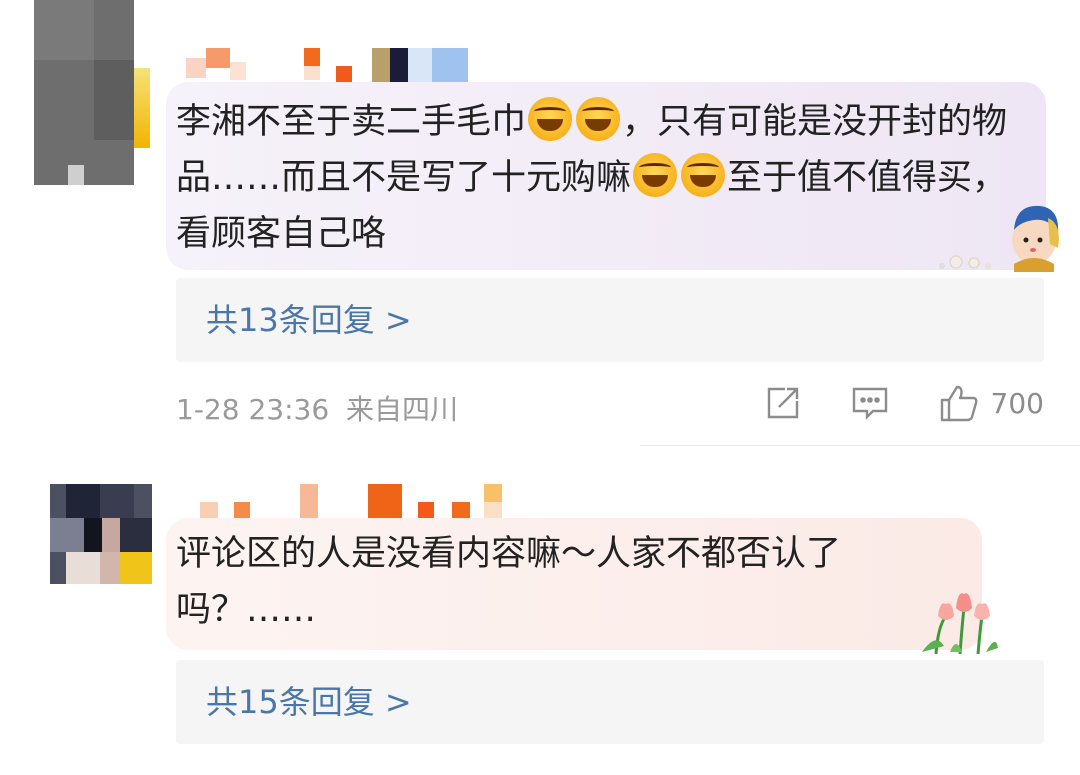 The height and width of the screenshot is (775, 1080). I want to click on girl-with-pearl-earring-sticker-icon, so click(997, 236).